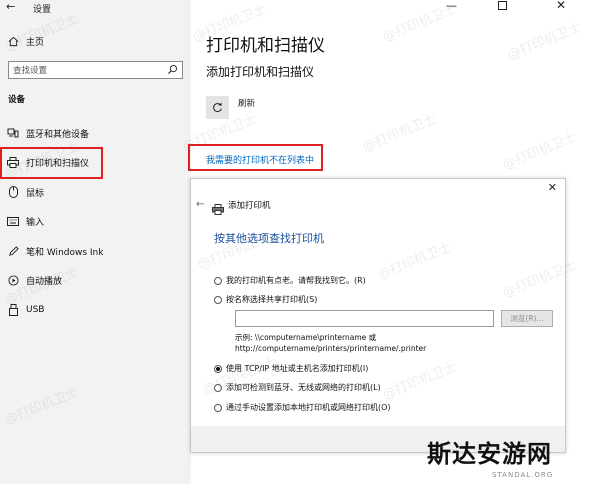 Image resolution: width=600 pixels, height=484 pixels. What do you see at coordinates (10, 6) in the screenshot?
I see `back-arrow-icon: ←` at bounding box center [10, 6].